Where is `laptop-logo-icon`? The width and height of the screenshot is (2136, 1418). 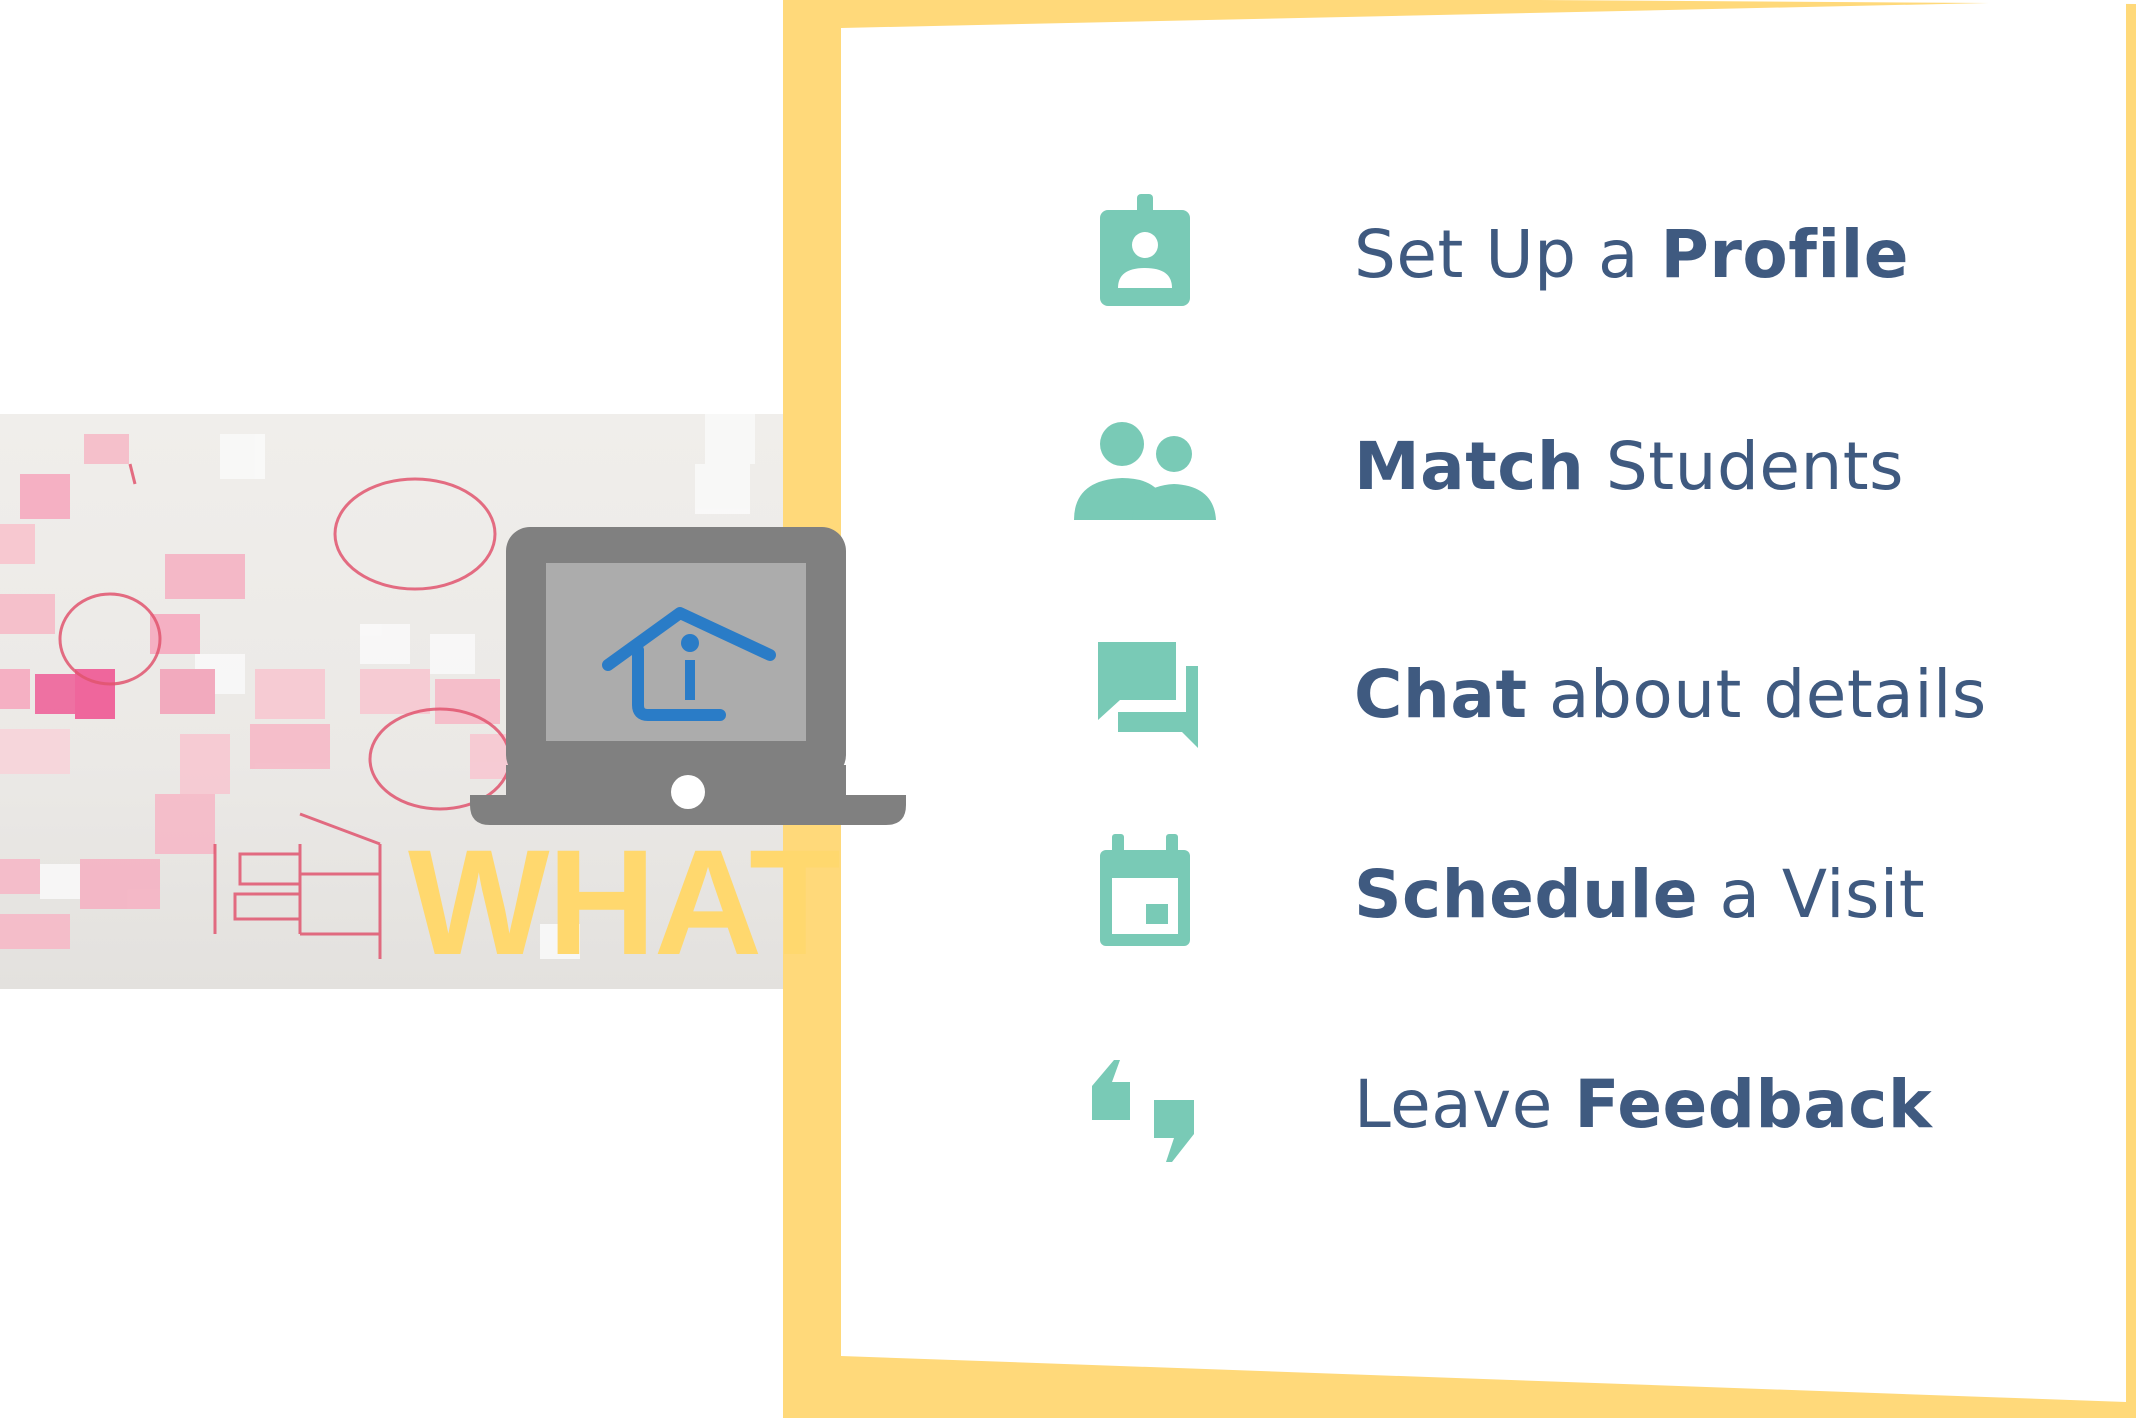
laptop-logo-icon is located at coordinates (688, 676).